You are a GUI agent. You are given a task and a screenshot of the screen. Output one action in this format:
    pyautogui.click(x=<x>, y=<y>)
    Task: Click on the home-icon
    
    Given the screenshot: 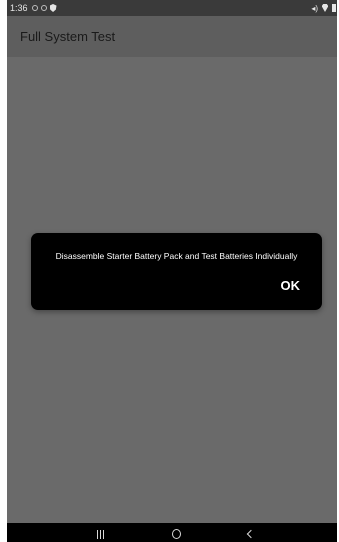 What is the action you would take?
    pyautogui.click(x=176, y=534)
    